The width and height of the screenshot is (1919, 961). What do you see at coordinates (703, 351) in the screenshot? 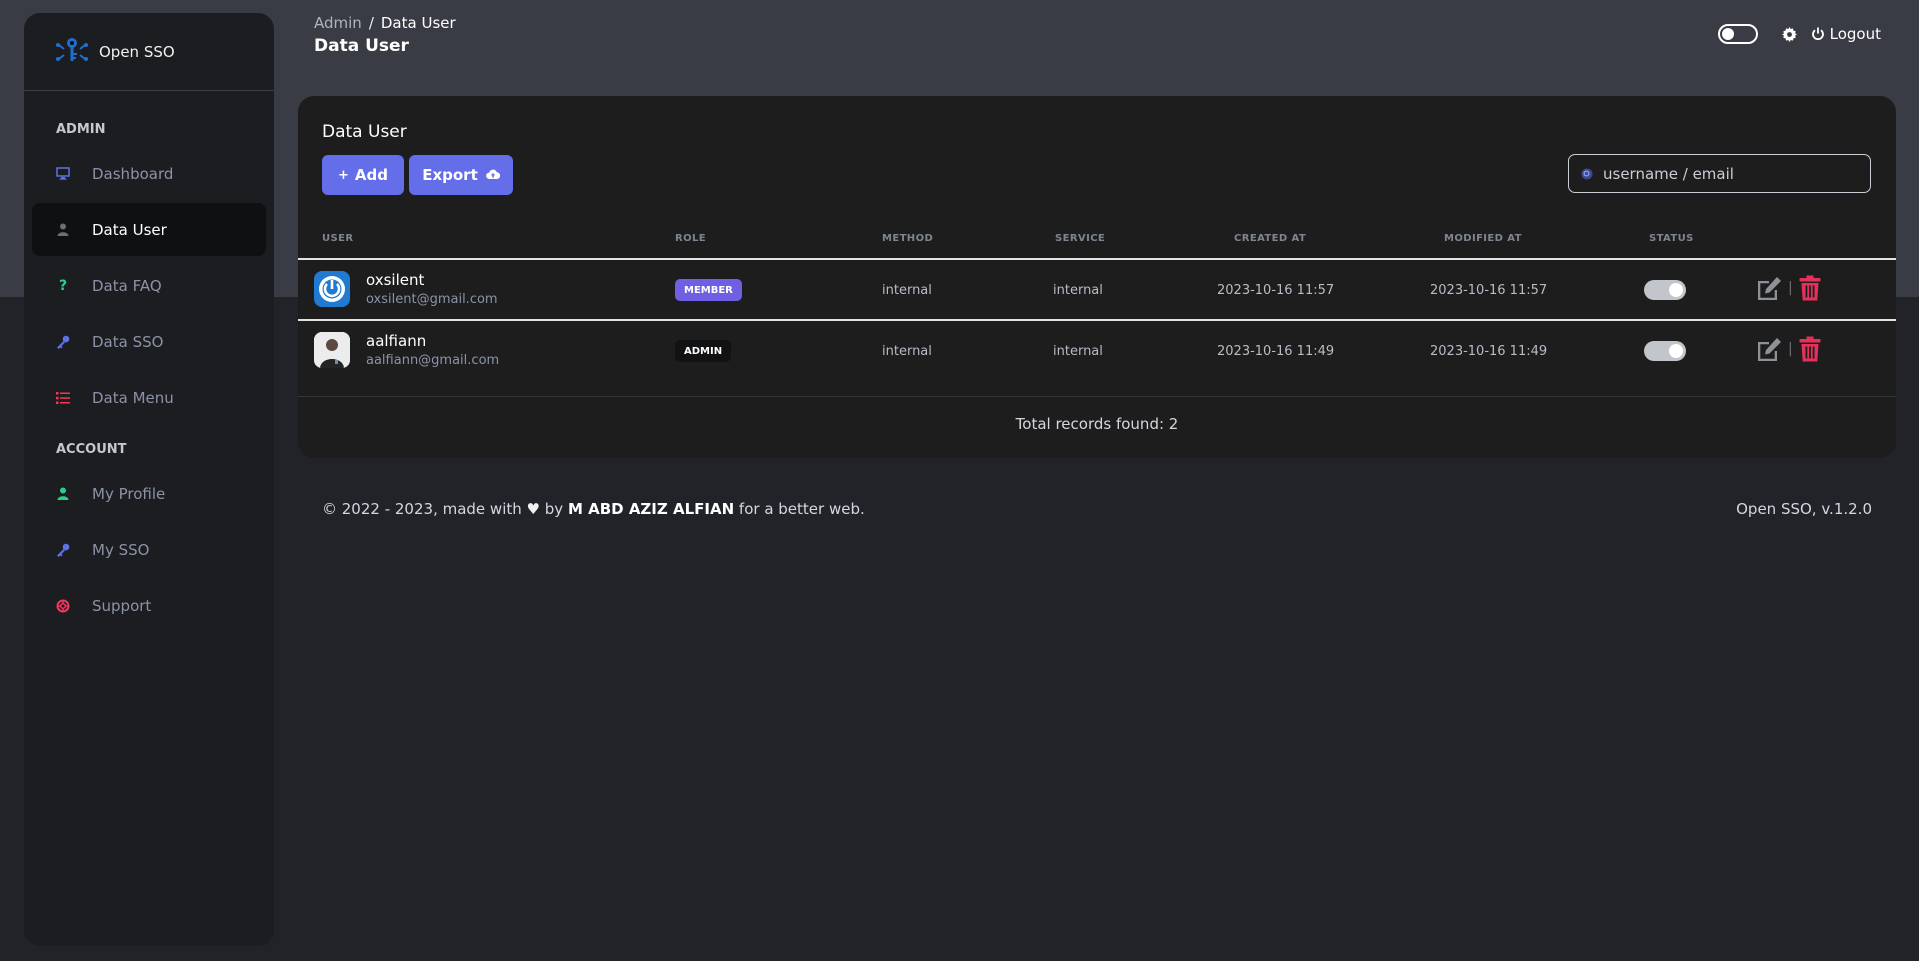
I see `role-badge: ADMIN` at bounding box center [703, 351].